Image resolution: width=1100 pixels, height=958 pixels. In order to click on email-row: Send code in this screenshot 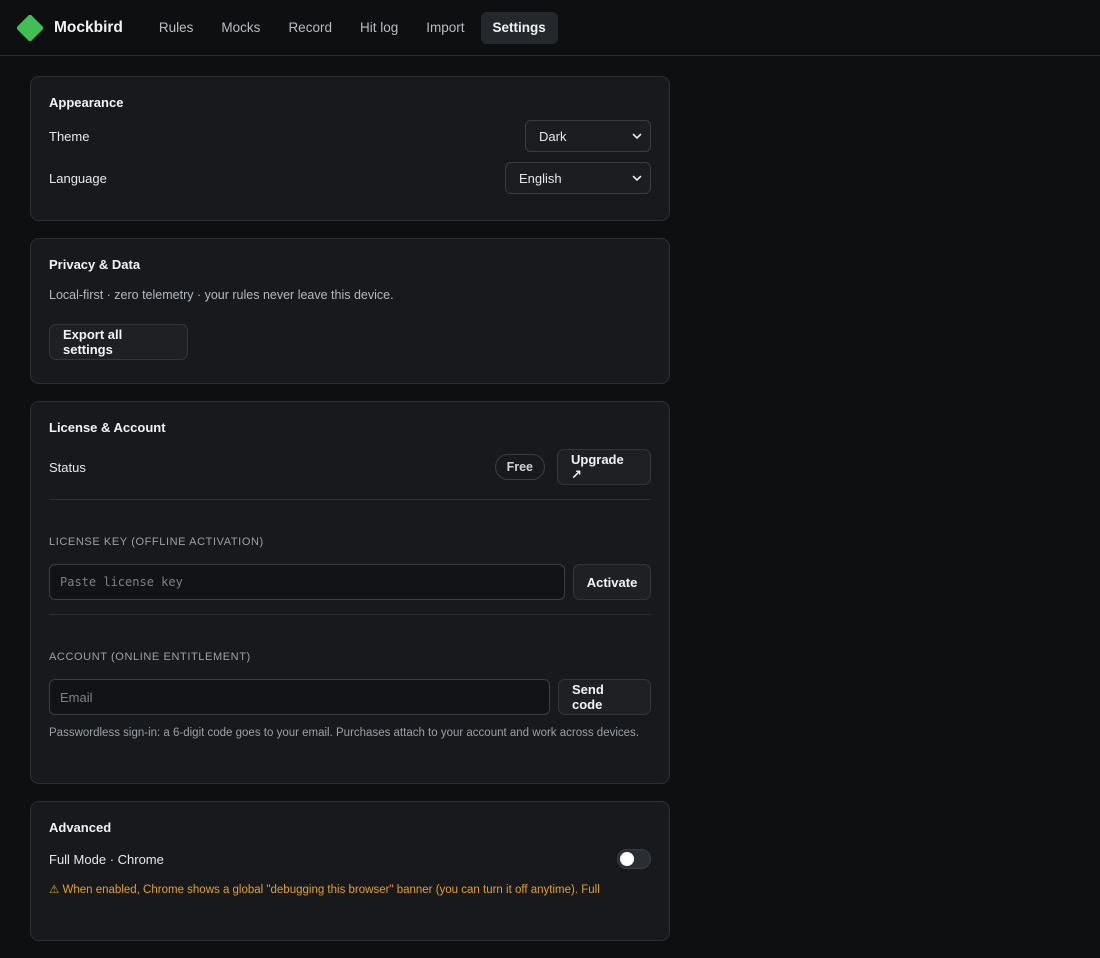, I will do `click(350, 697)`.